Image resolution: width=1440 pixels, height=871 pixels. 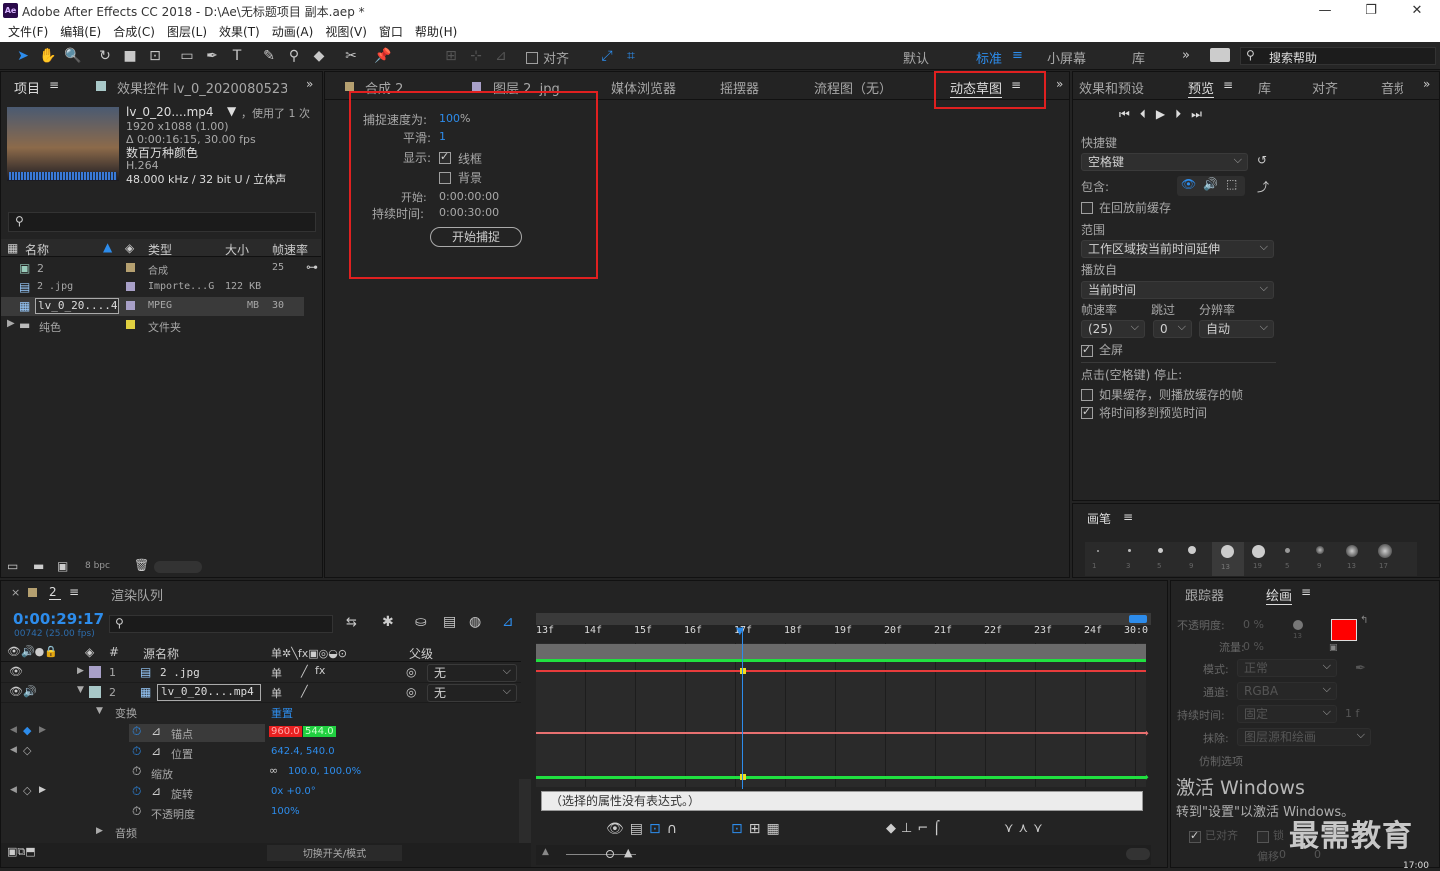 What do you see at coordinates (1333, 648) in the screenshot?
I see `default-colors-icon: ▣` at bounding box center [1333, 648].